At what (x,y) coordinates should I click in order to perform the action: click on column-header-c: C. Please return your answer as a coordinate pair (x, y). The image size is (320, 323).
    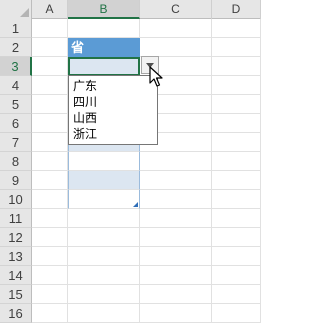
    Looking at the image, I should click on (176, 9).